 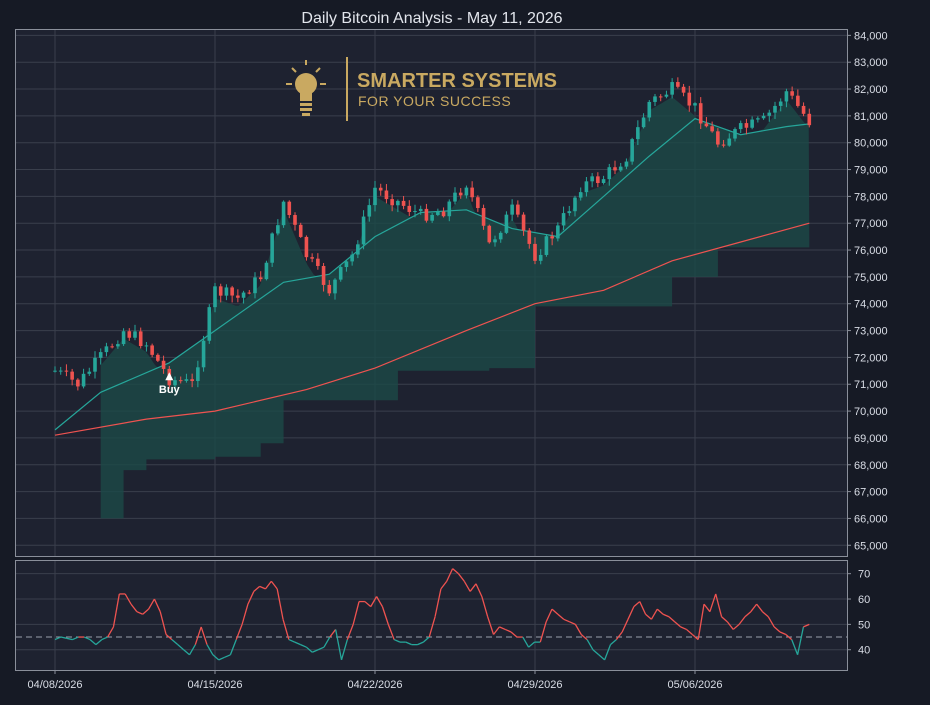 What do you see at coordinates (871, 90) in the screenshot?
I see `price-tick-label: 82,000` at bounding box center [871, 90].